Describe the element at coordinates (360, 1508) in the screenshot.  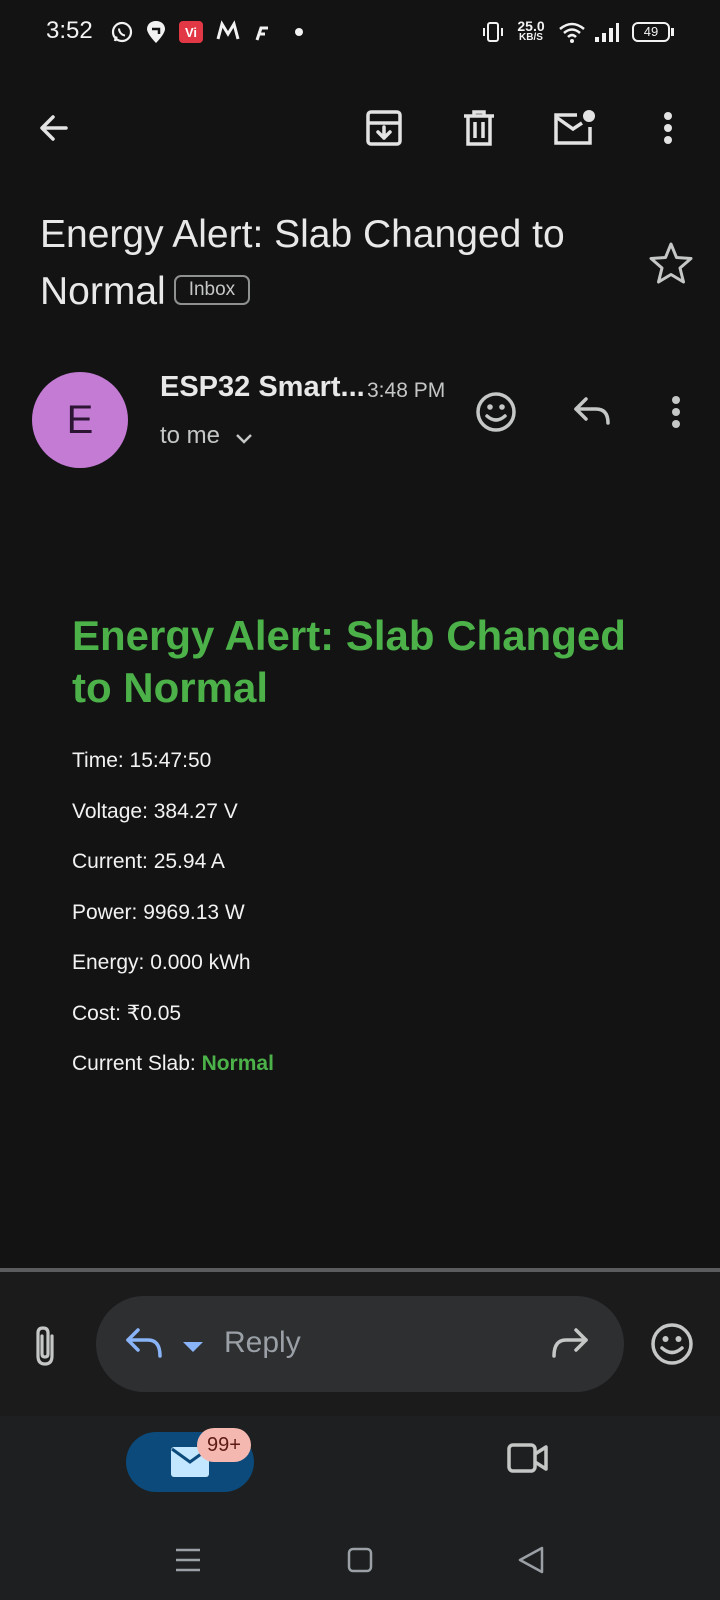
I see `bottom-nav: 99+` at that location.